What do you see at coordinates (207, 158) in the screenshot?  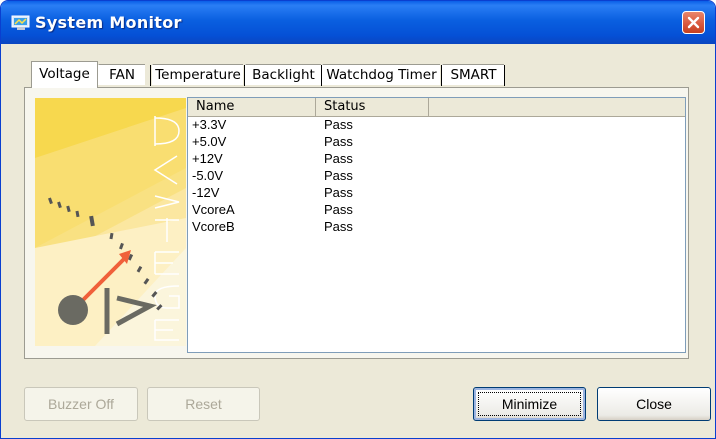 I see `row-name: +12V` at bounding box center [207, 158].